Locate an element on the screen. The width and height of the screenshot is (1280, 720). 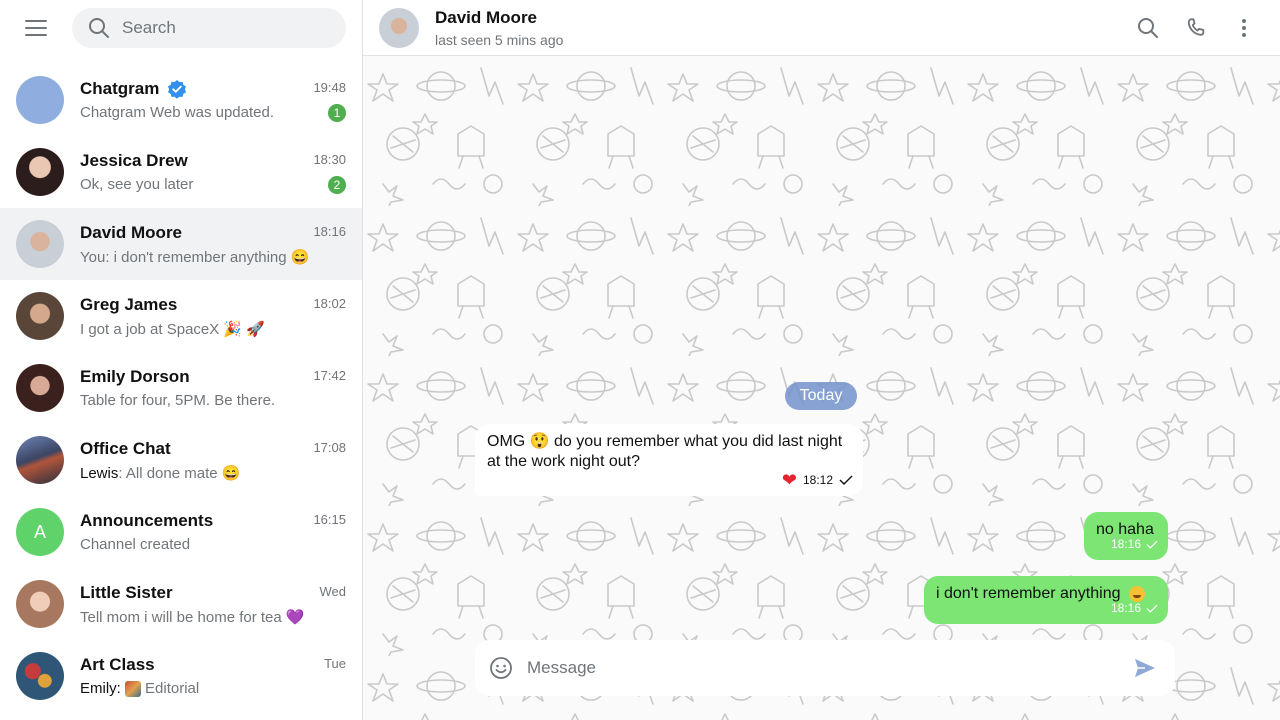
preview-colon: : is located at coordinates (121, 688).